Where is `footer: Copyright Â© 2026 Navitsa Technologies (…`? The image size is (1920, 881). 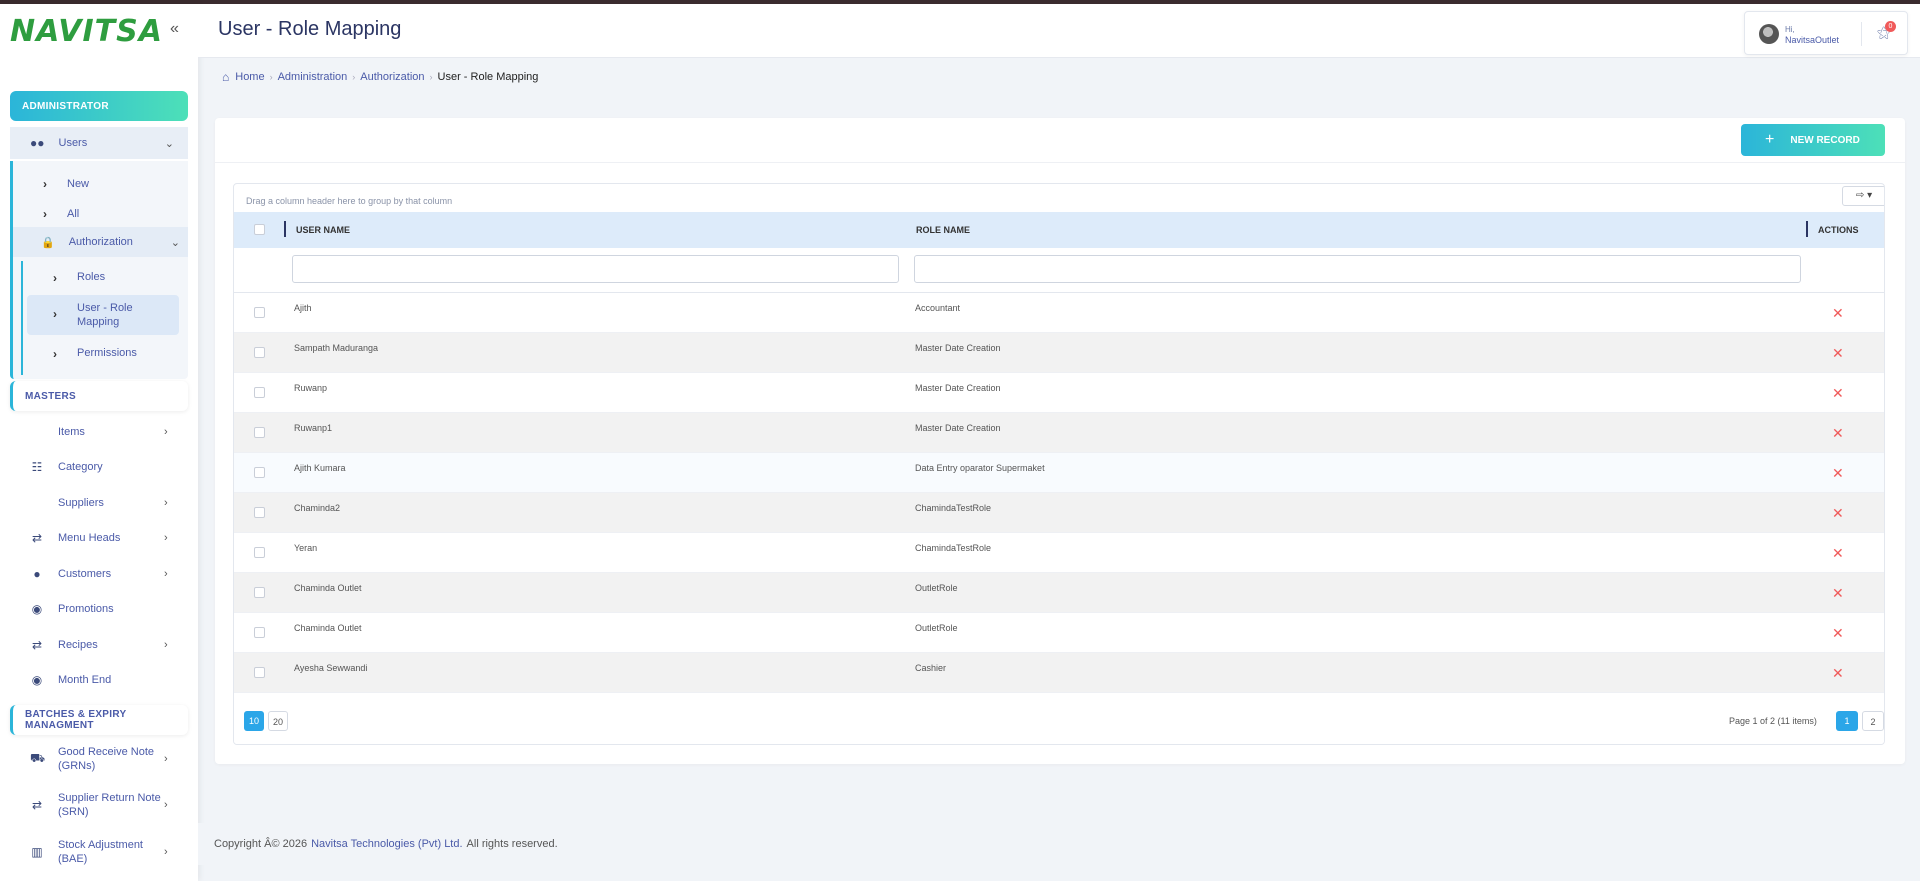 footer: Copyright Â© 2026 Navitsa Technologies (… is located at coordinates (1059, 844).